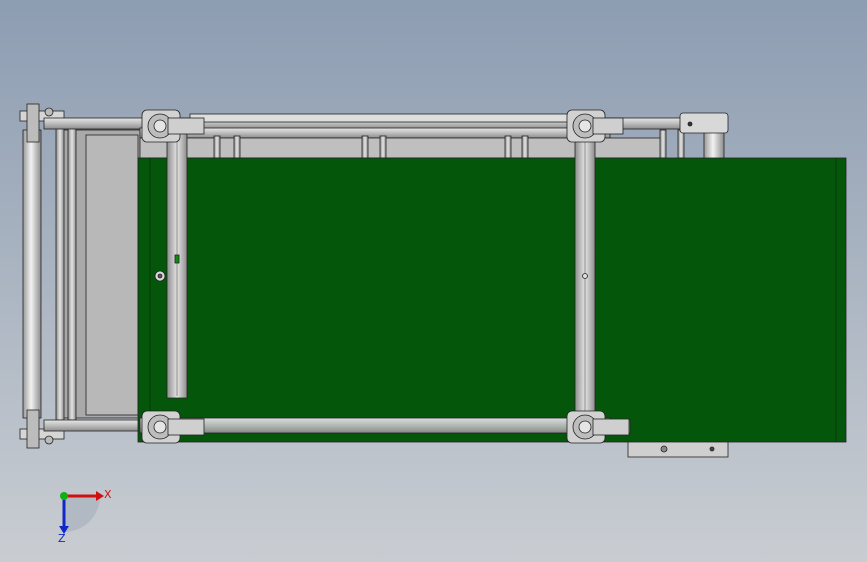 The height and width of the screenshot is (562, 867). Describe the element at coordinates (33, 429) in the screenshot. I see `left-bearing-bottom` at that location.